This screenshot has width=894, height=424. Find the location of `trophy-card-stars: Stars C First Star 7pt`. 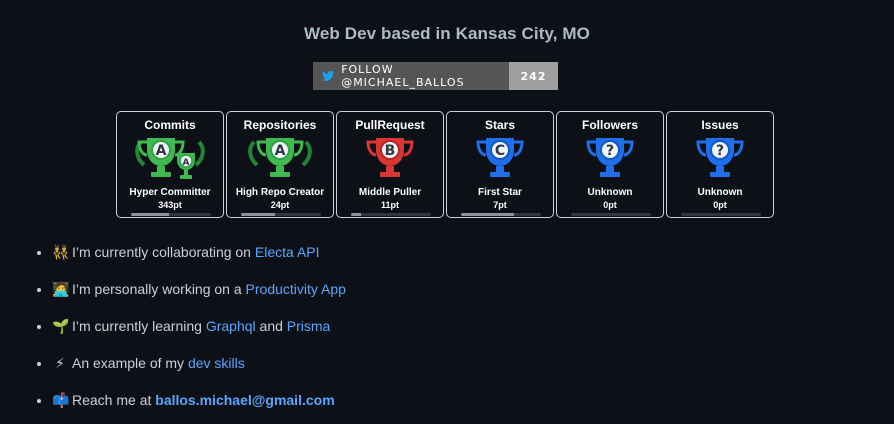

trophy-card-stars: Stars C First Star 7pt is located at coordinates (500, 164).